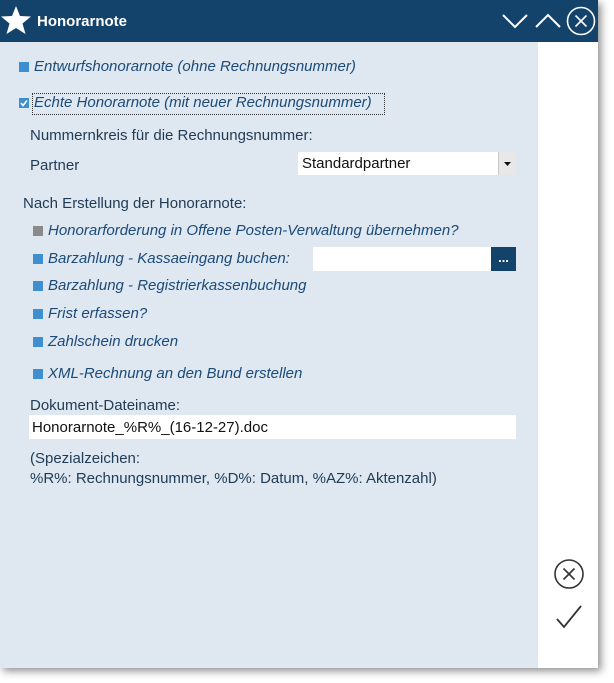 This screenshot has height=683, width=614. What do you see at coordinates (38, 231) in the screenshot?
I see `open-items-marker` at bounding box center [38, 231].